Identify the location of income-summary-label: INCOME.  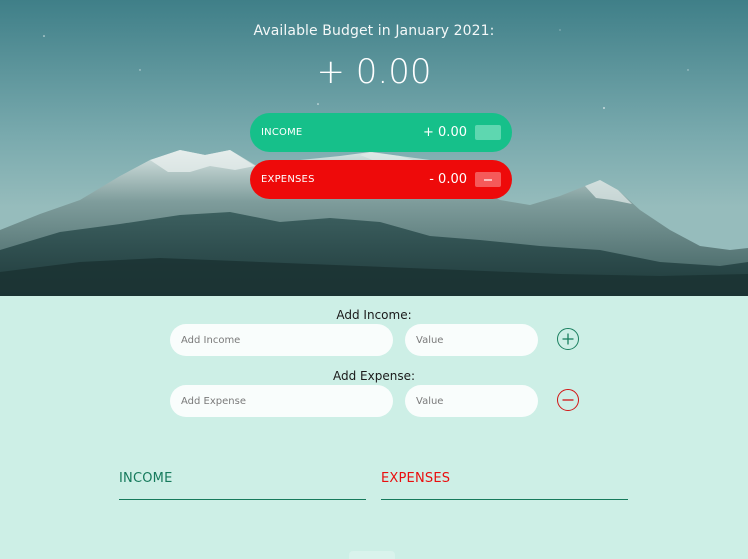
(282, 132).